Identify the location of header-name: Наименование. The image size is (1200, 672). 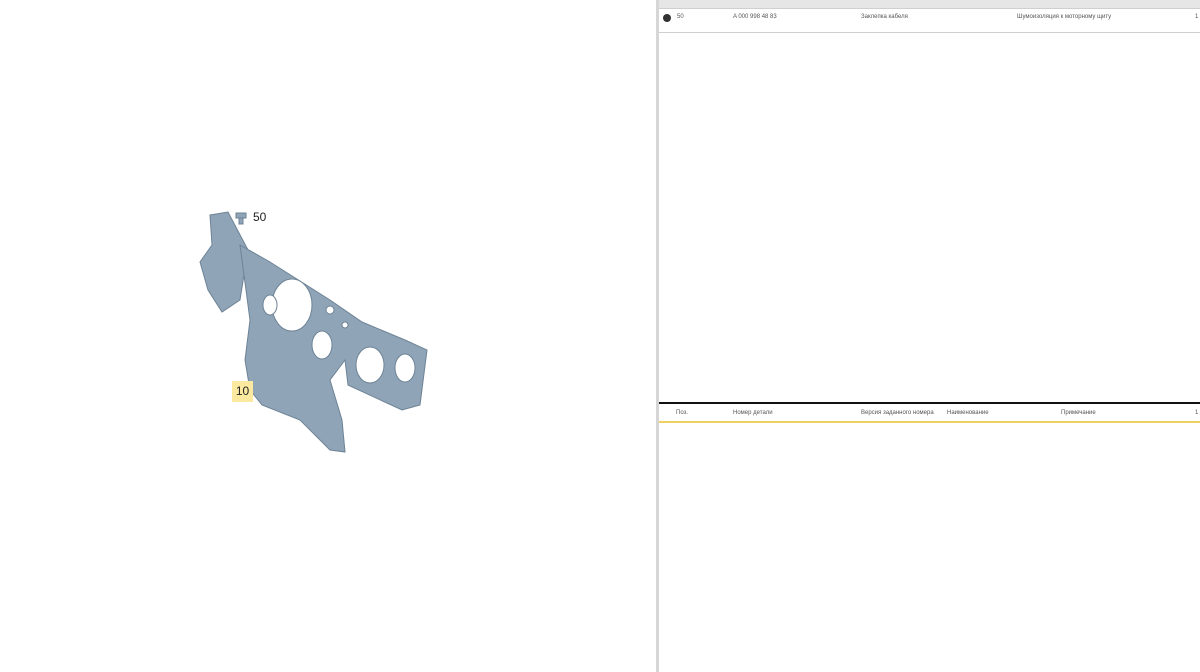
(968, 413).